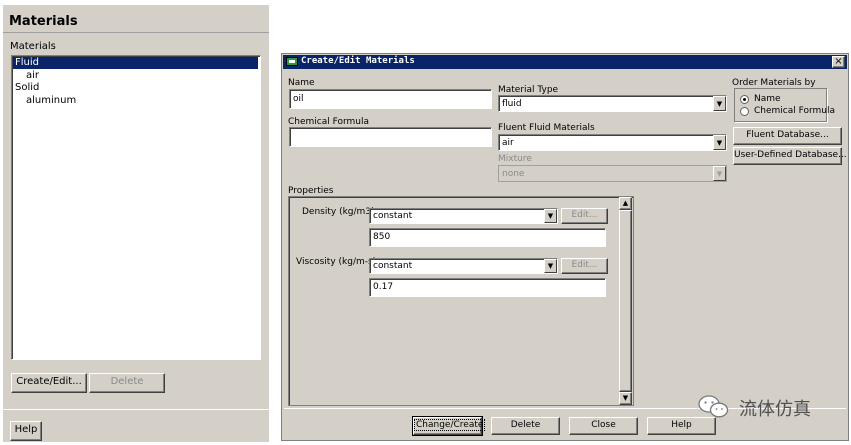 The width and height of the screenshot is (851, 445). What do you see at coordinates (43, 21) in the screenshot?
I see `materials-panel-title: Materials` at bounding box center [43, 21].